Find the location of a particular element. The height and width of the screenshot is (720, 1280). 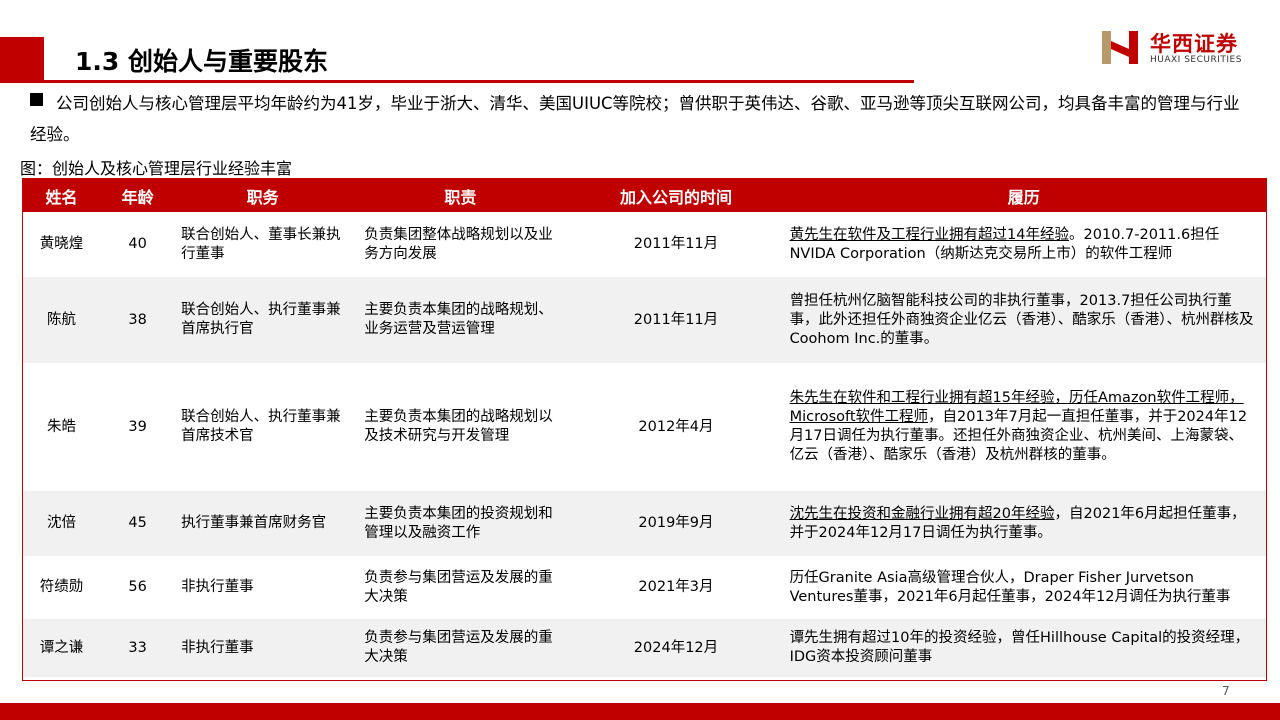

logo-english-name: HUAXI SECURITIES is located at coordinates (1196, 60).